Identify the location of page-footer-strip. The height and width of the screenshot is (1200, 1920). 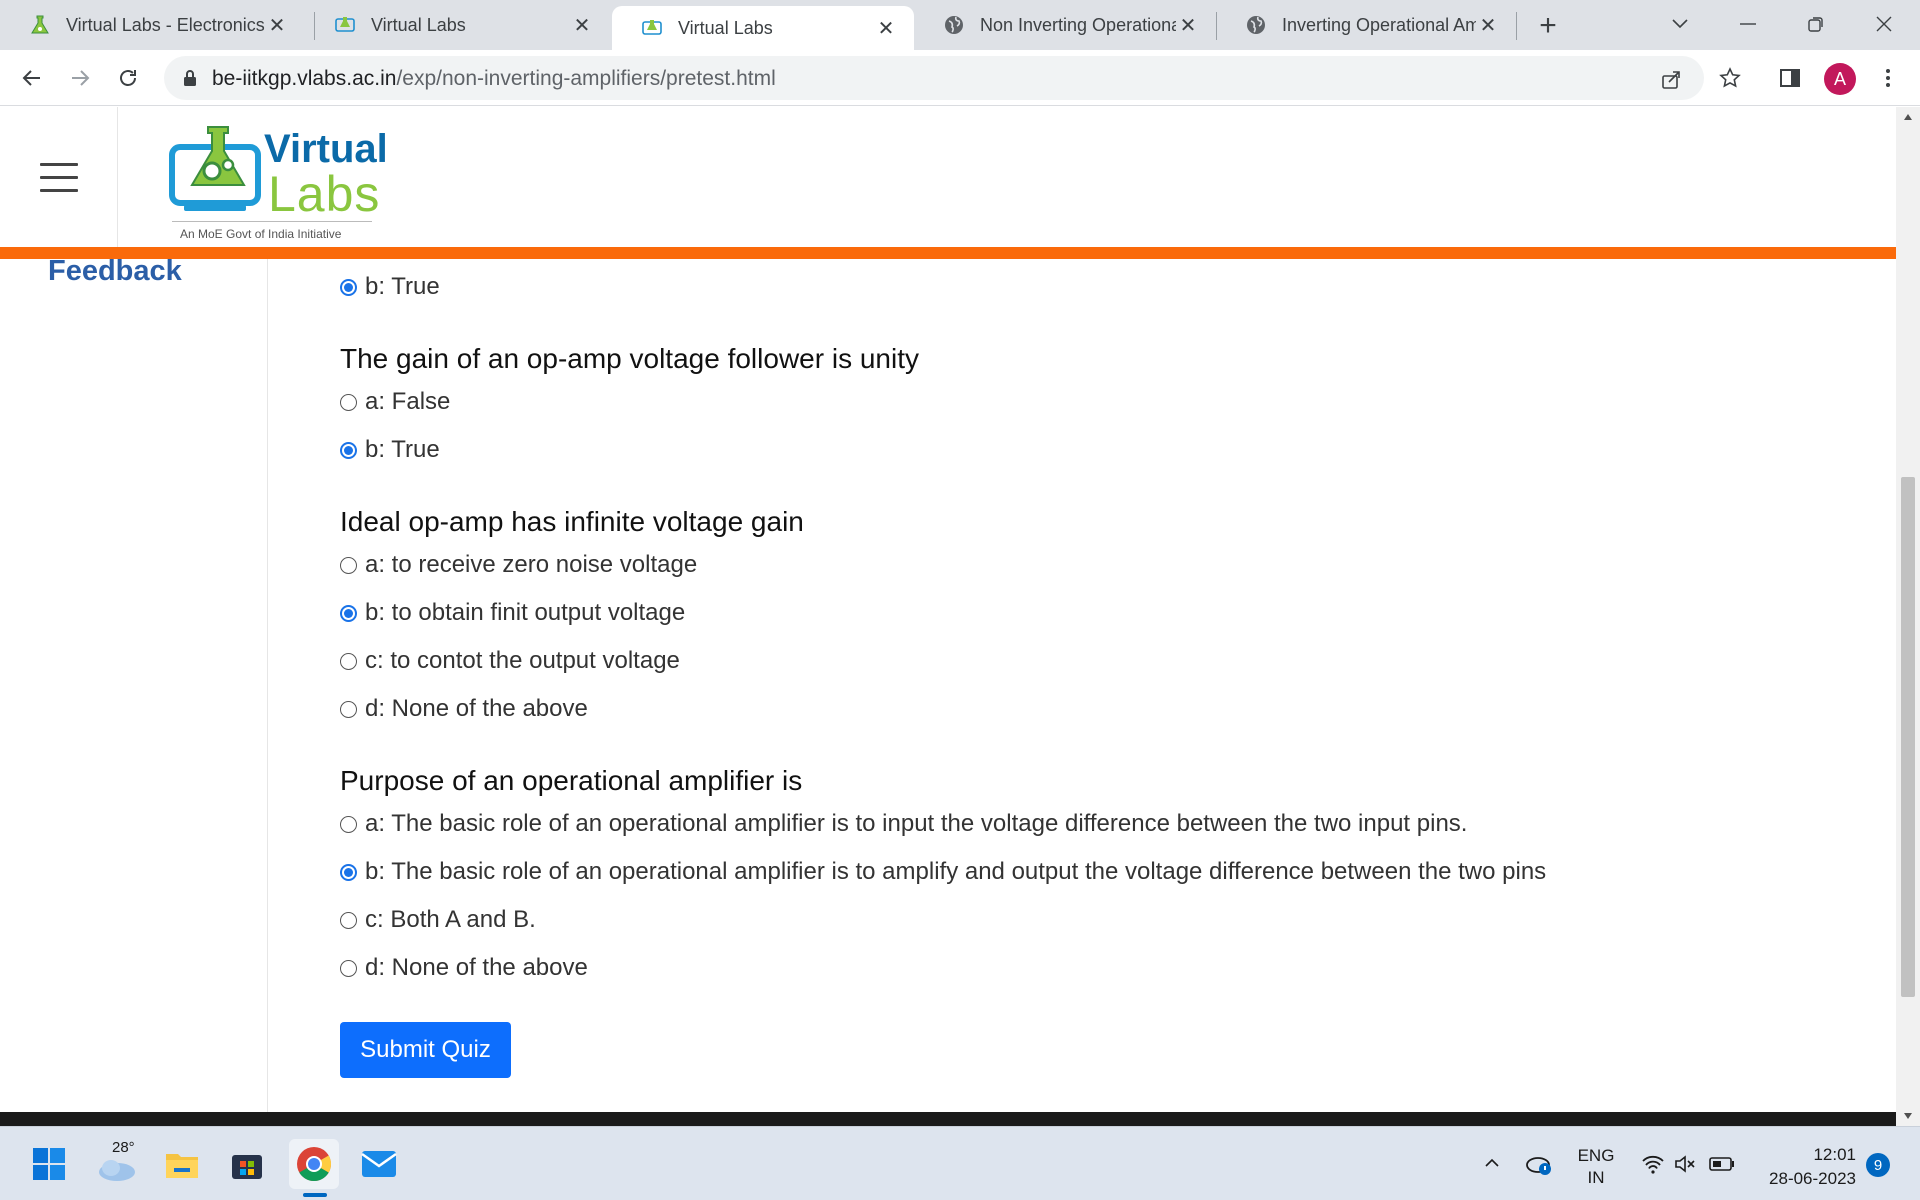
(948, 1119).